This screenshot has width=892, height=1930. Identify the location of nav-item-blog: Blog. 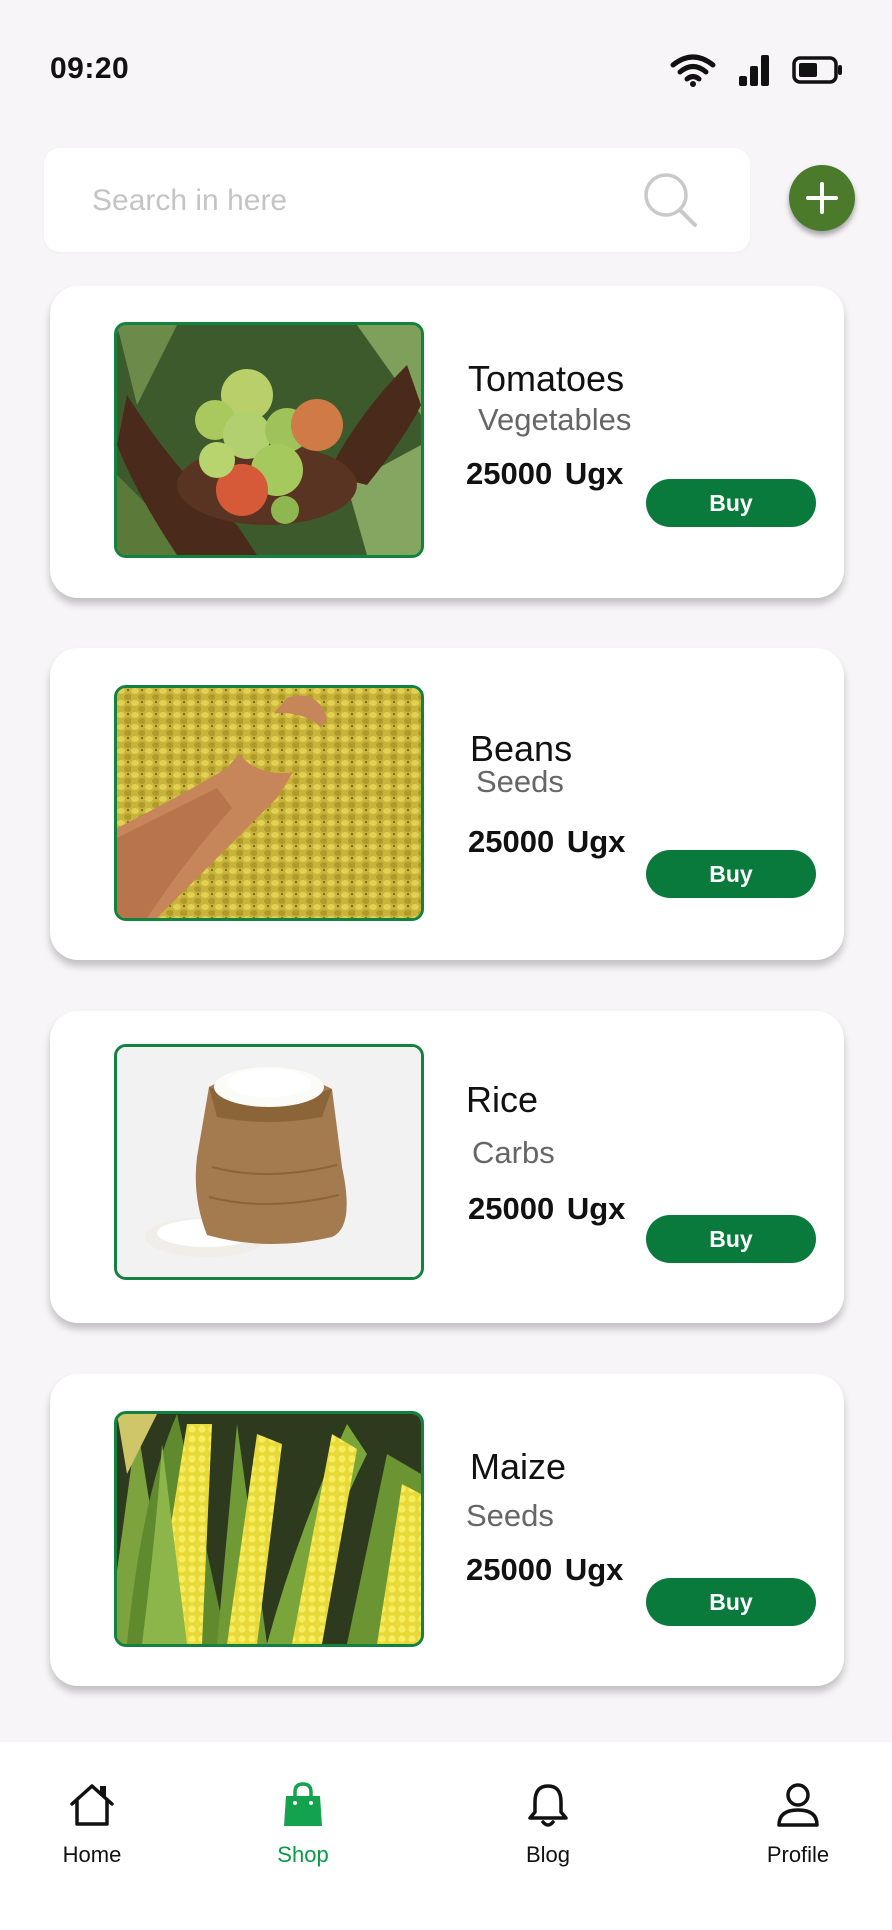
(548, 1825).